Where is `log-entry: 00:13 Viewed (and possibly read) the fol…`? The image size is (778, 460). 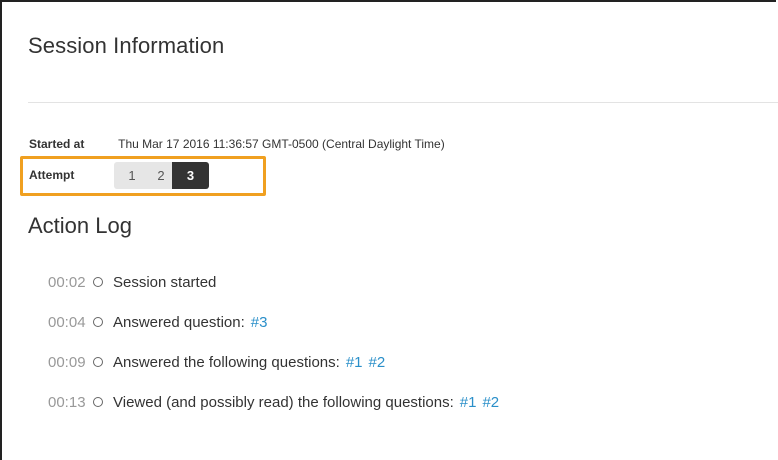 log-entry: 00:13 Viewed (and possibly read) the fol… is located at coordinates (273, 402).